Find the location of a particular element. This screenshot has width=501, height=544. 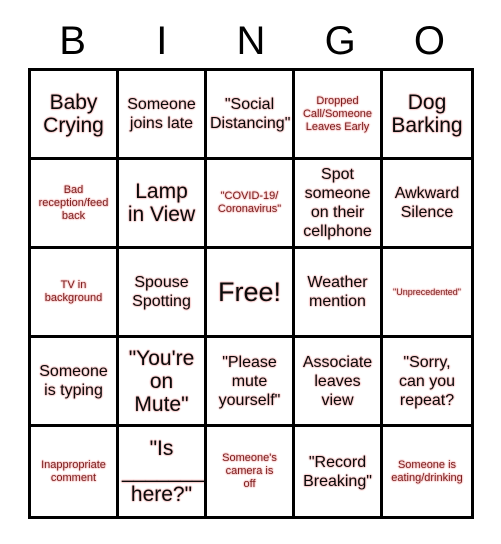

bingo-cell-r5c5: Someone is eating/drinking is located at coordinates (427, 471).